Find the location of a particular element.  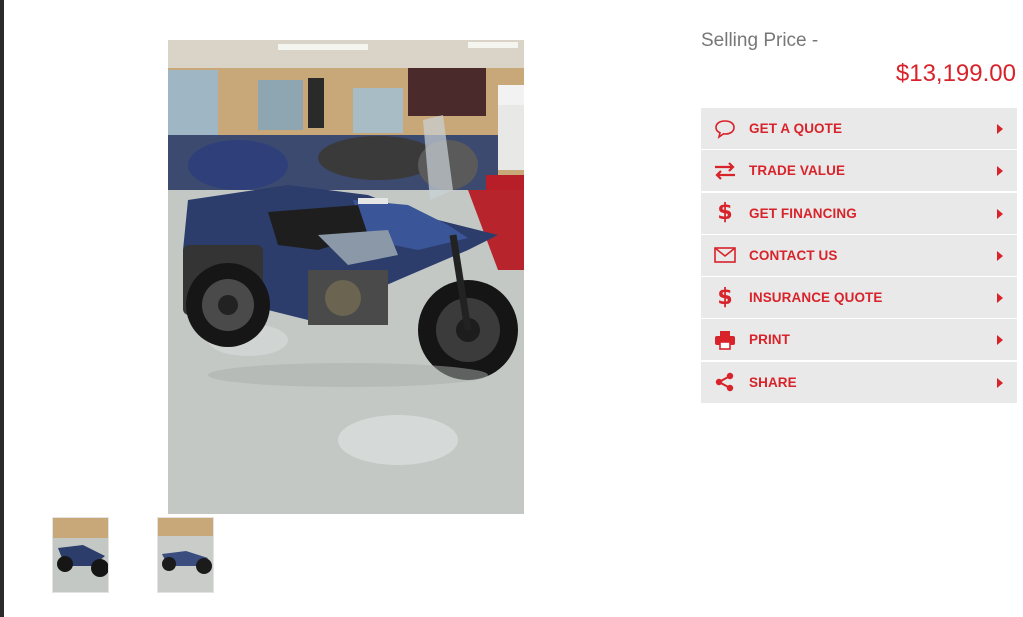

contact-us-button: CONTACT US is located at coordinates (859, 255).